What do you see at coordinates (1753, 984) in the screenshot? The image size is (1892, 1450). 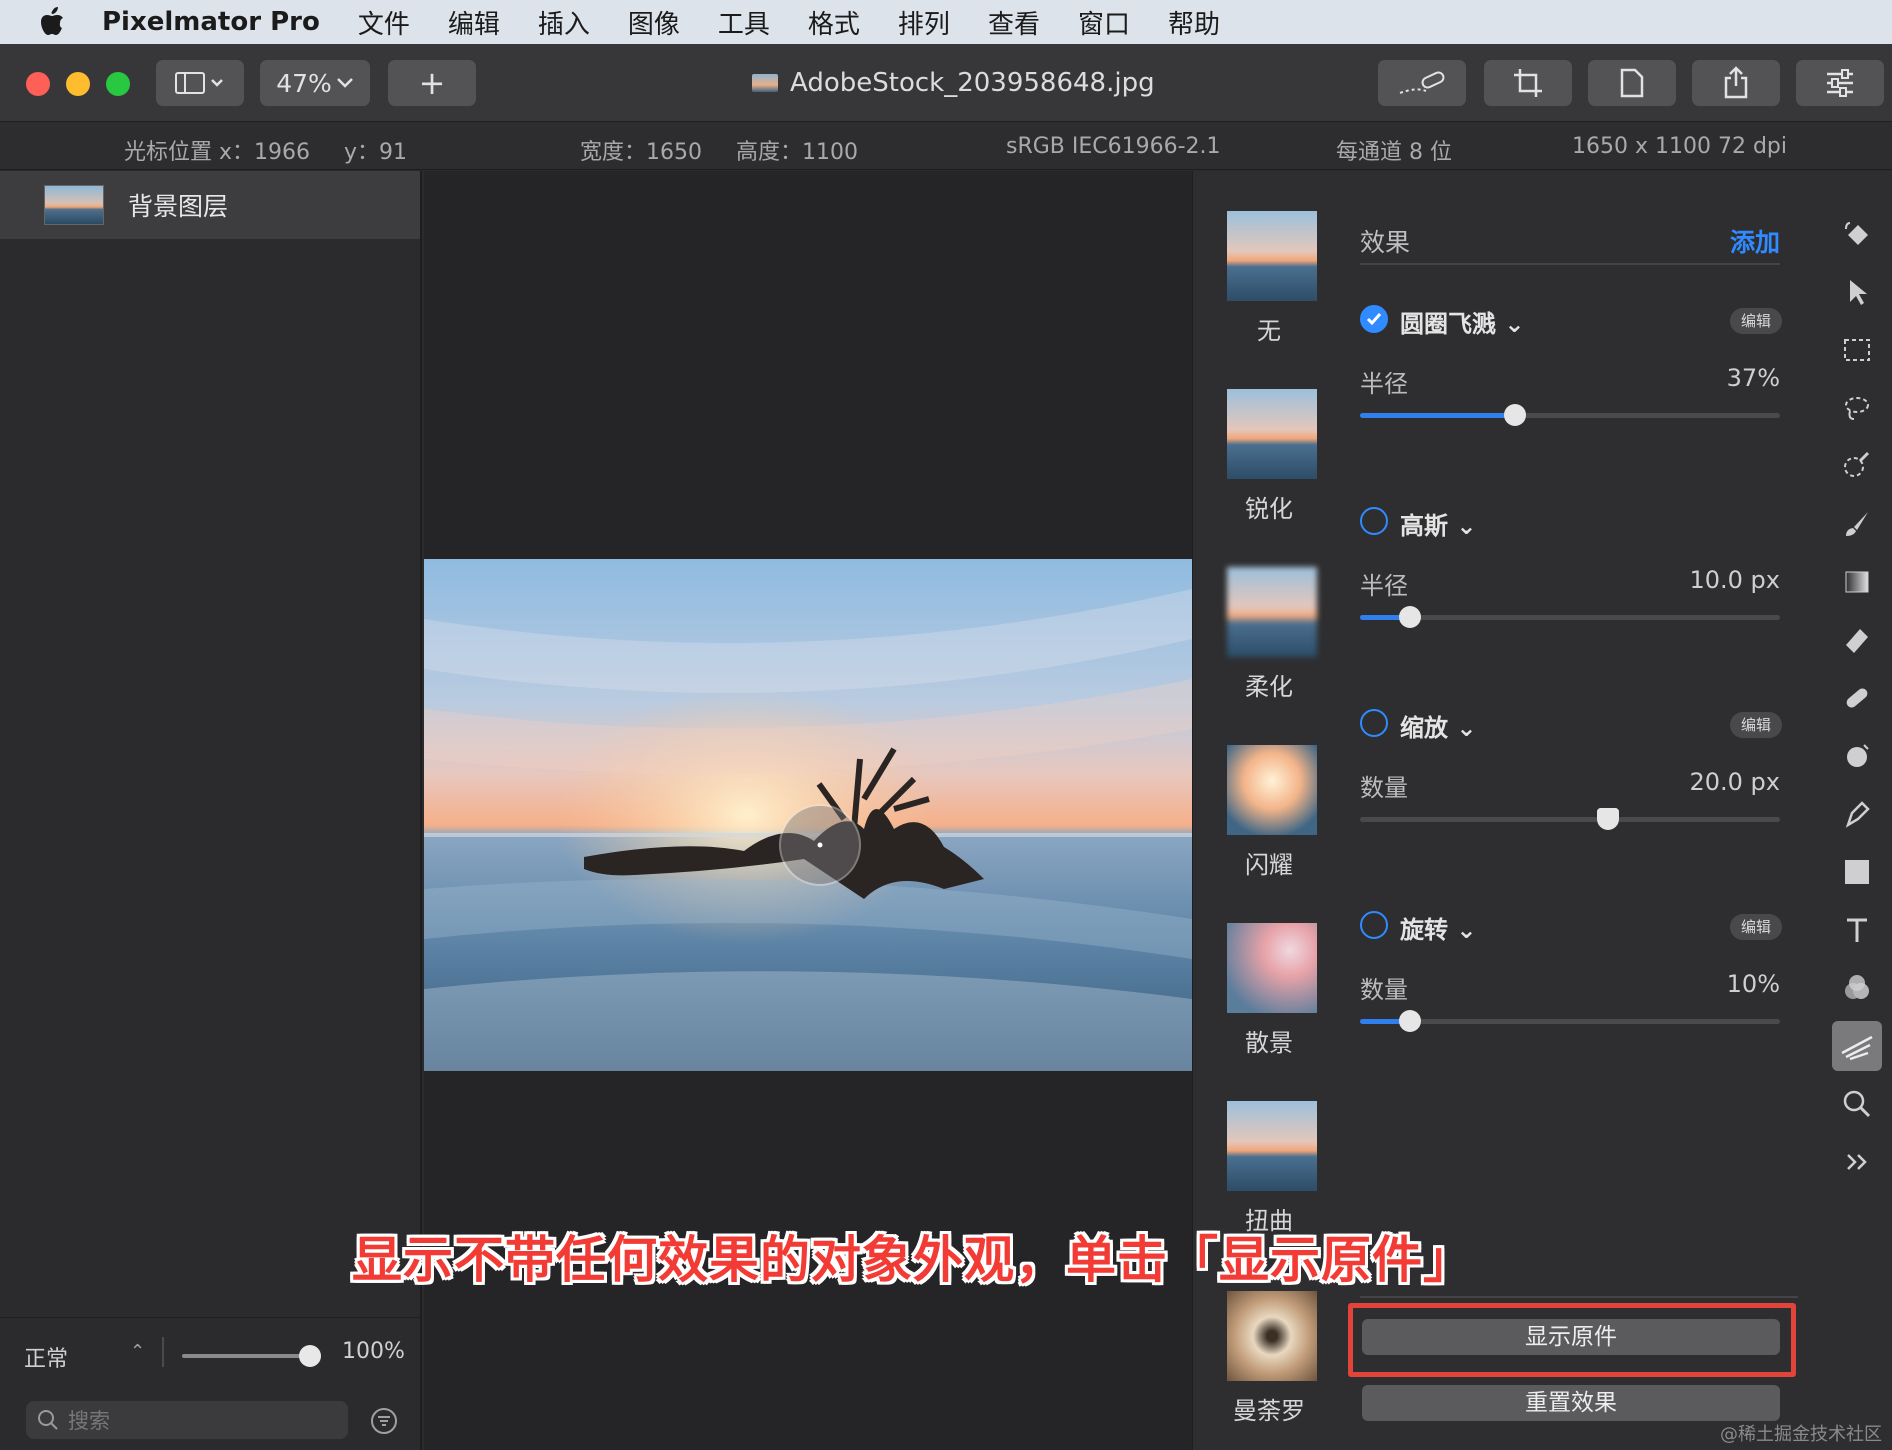 I see `effect-param-value: 10%` at bounding box center [1753, 984].